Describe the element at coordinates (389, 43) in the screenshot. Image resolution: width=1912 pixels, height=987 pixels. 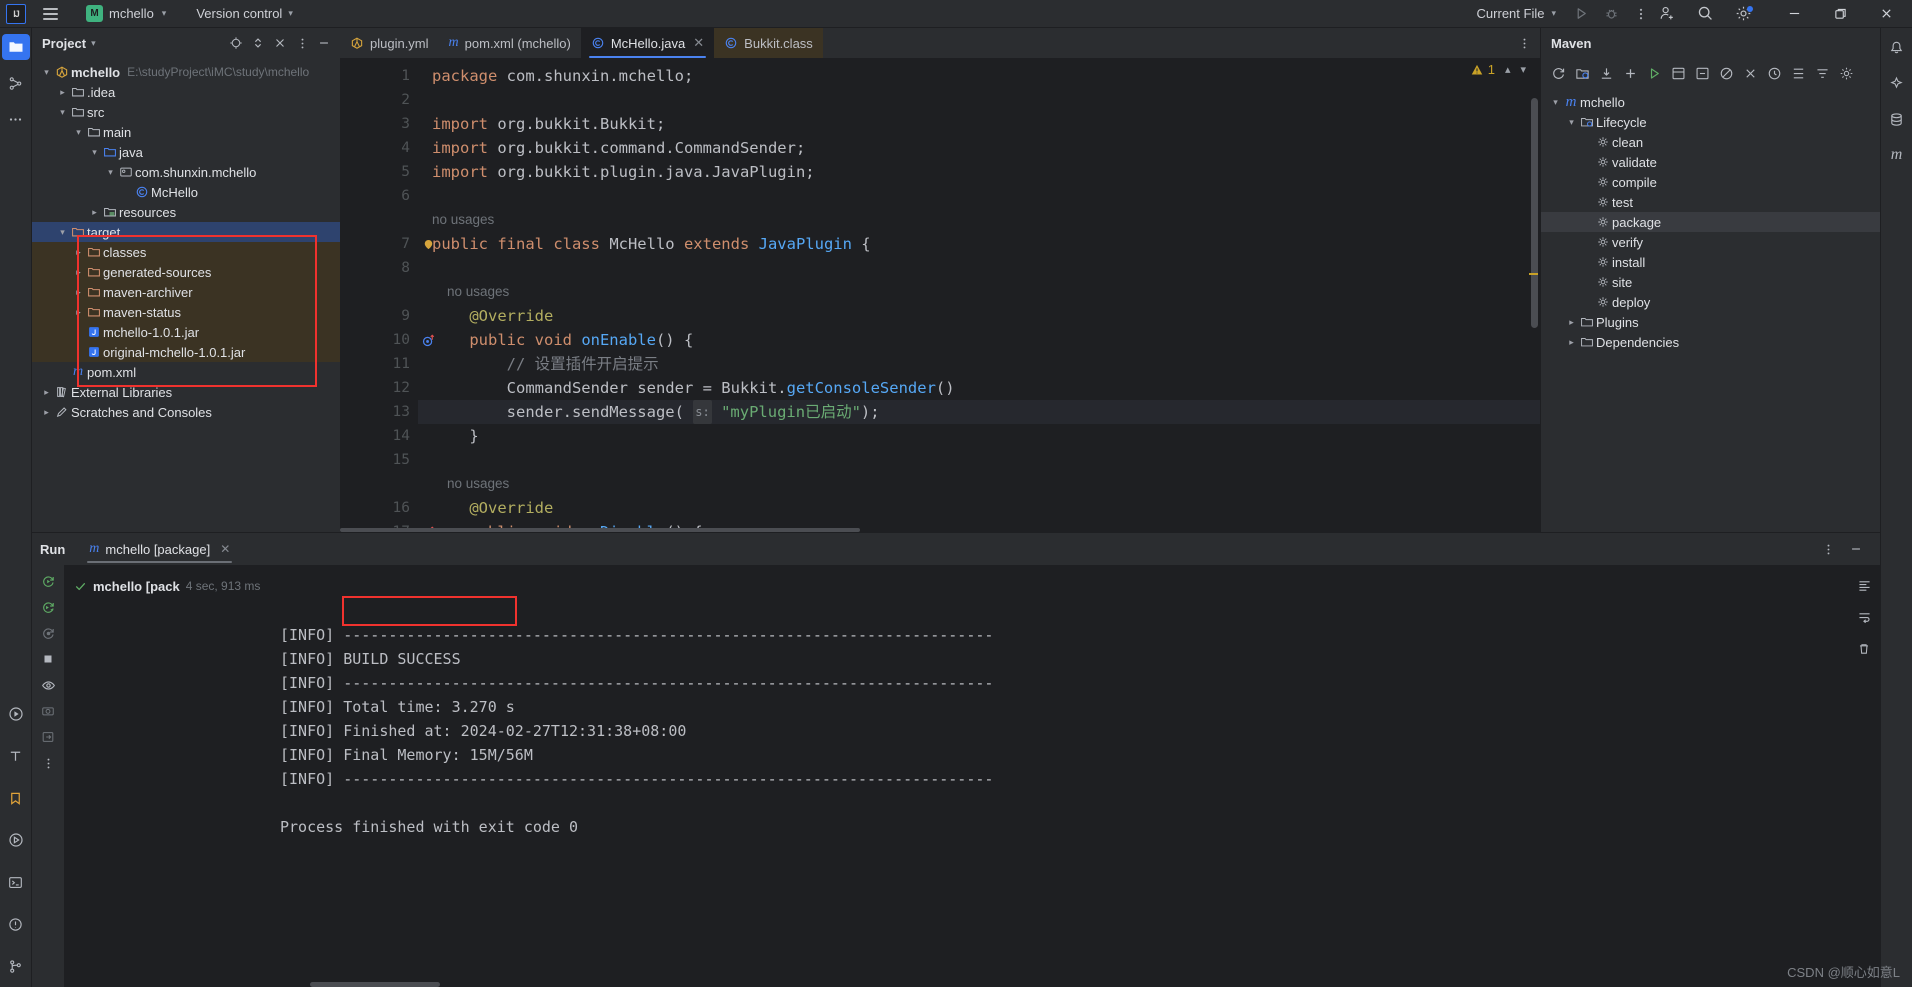
I see `editor-tab-plugin-yml: plugin.yml` at that location.